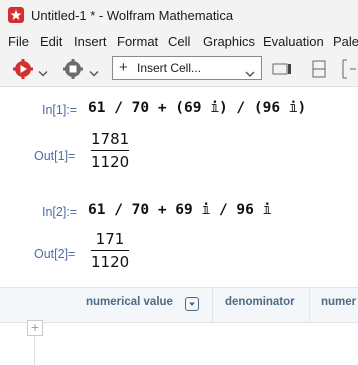 Image resolution: width=358 pixels, height=365 pixels. I want to click on suggestion-numerical-value: numerical value, so click(129, 302).